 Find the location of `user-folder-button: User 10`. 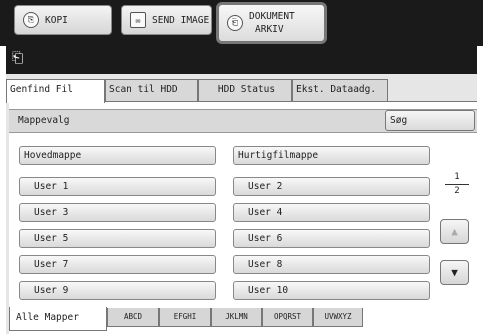

user-folder-button: User 10 is located at coordinates (331, 290).